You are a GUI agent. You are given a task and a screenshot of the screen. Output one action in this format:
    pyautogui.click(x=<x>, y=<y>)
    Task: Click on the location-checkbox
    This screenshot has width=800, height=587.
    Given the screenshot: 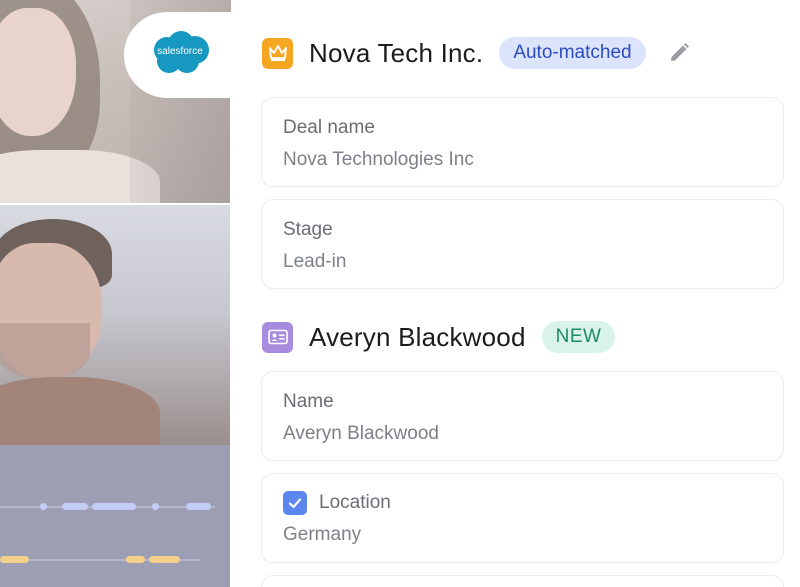 What is the action you would take?
    pyautogui.click(x=295, y=503)
    